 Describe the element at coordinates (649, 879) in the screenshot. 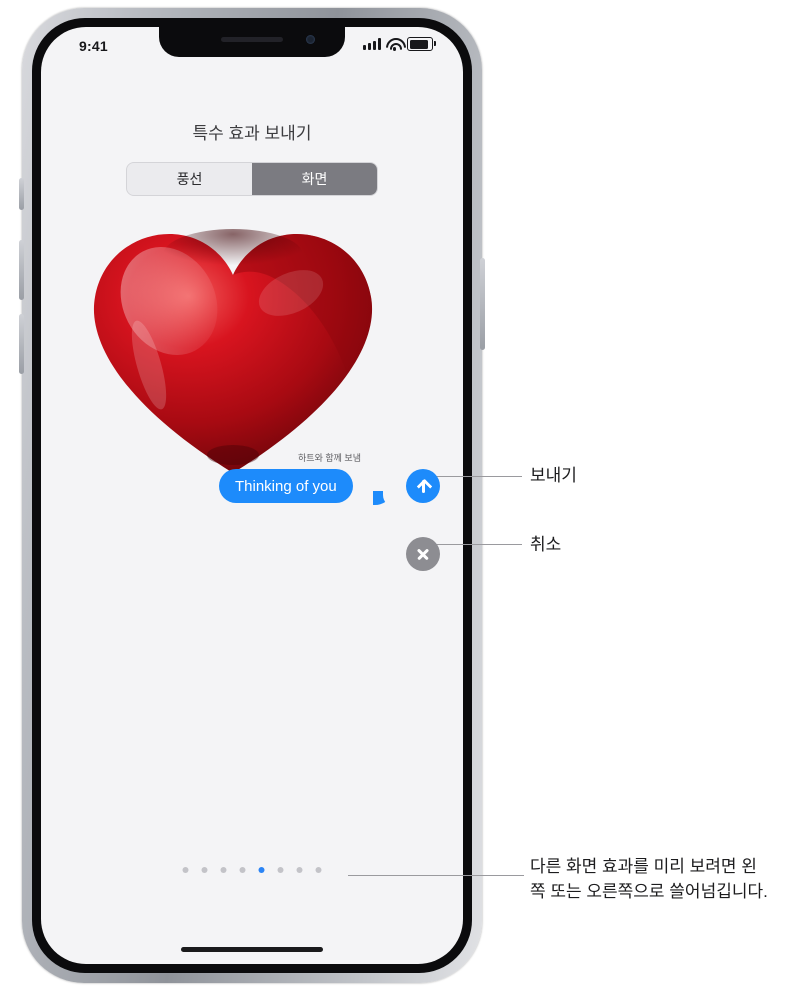

I see `callout-label-swipe: 다른 화면 효과를 미리 보려면 왼쪽 또는 오른쪽으로 쓸어넘깁니다.` at that location.